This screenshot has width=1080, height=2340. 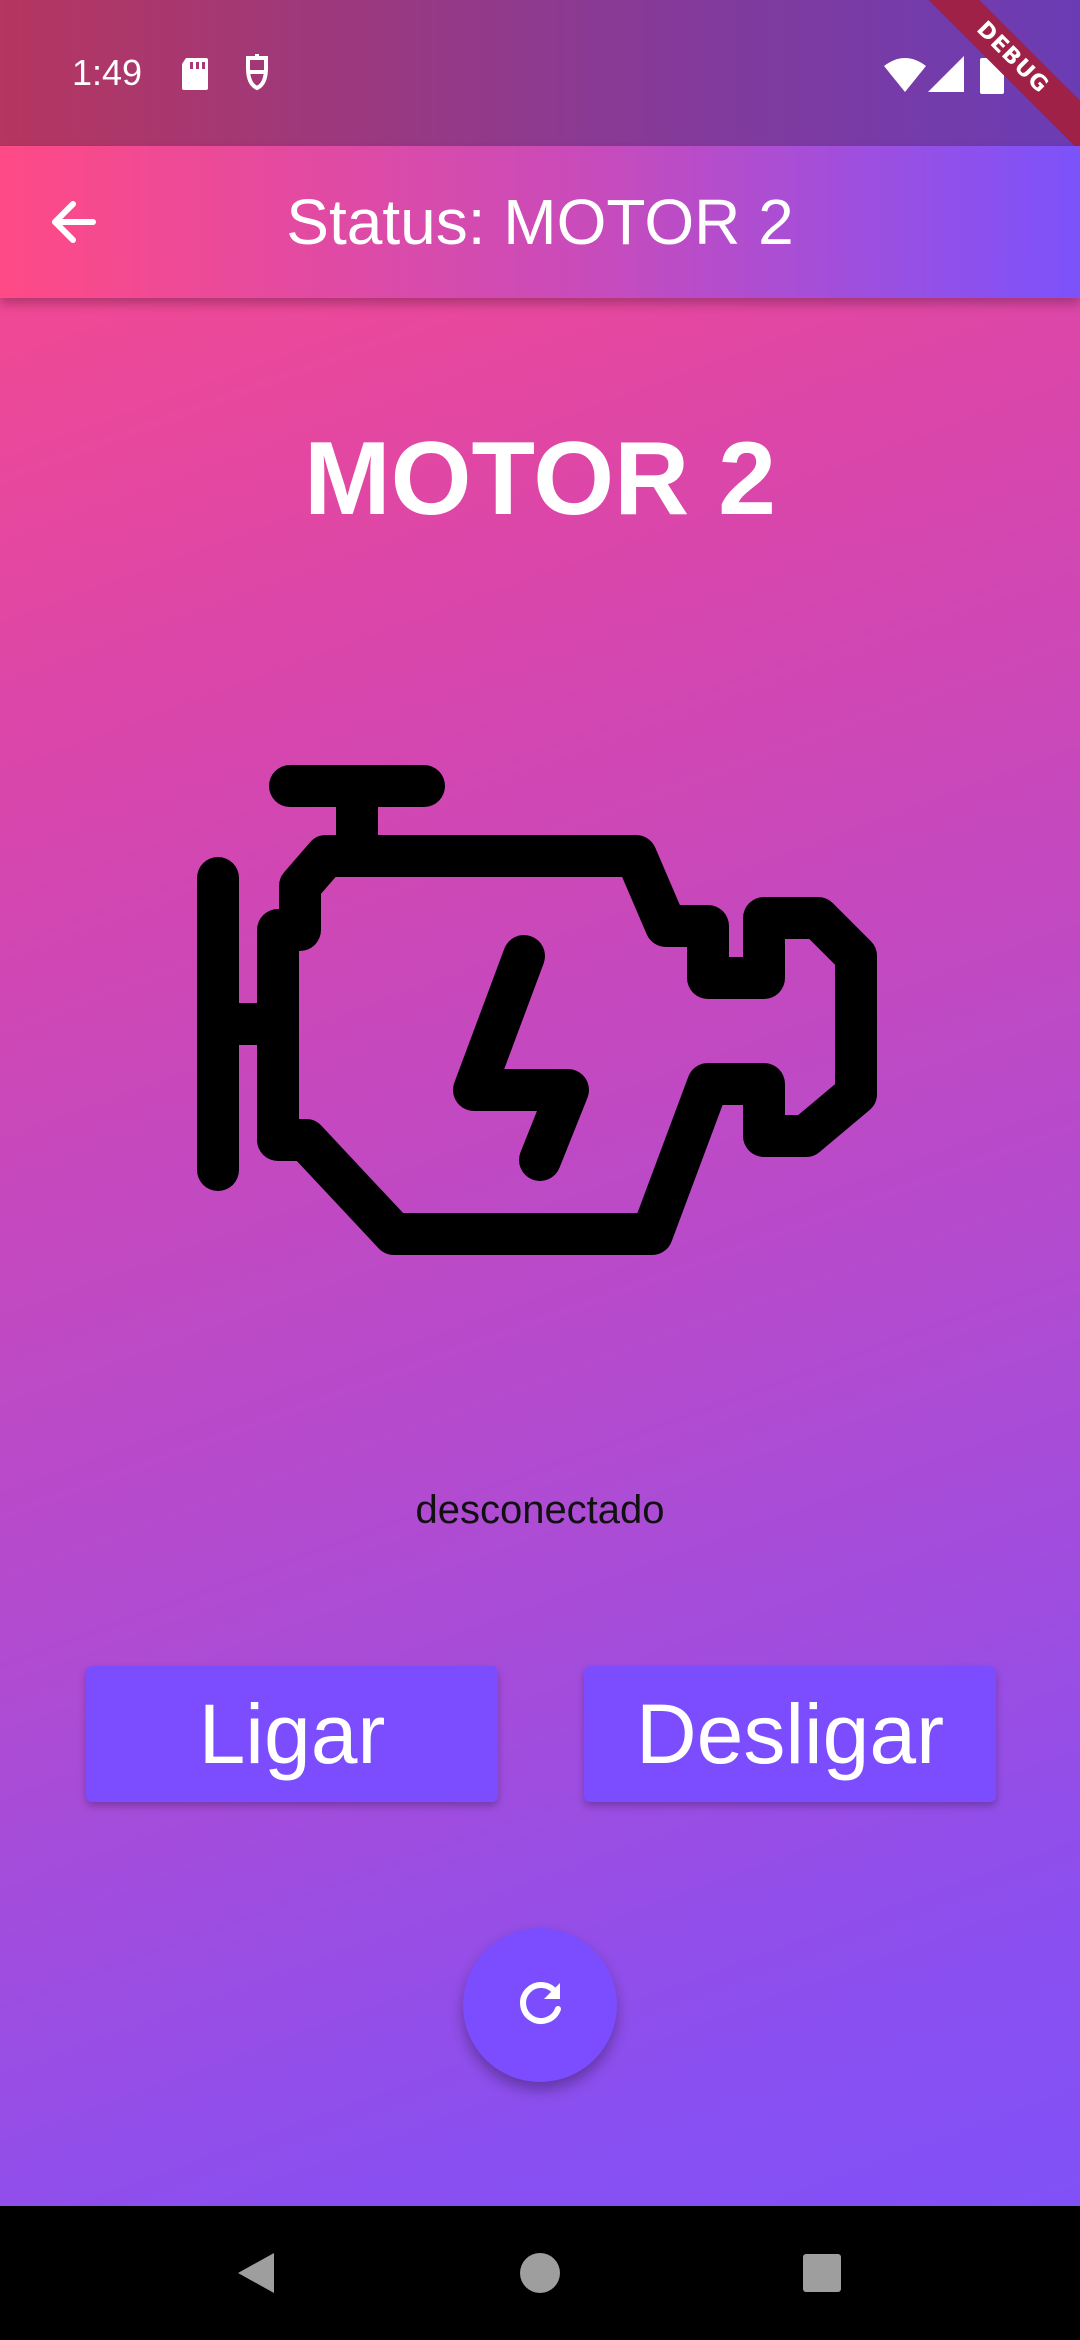 I want to click on nav-back-button, so click(x=256, y=2273).